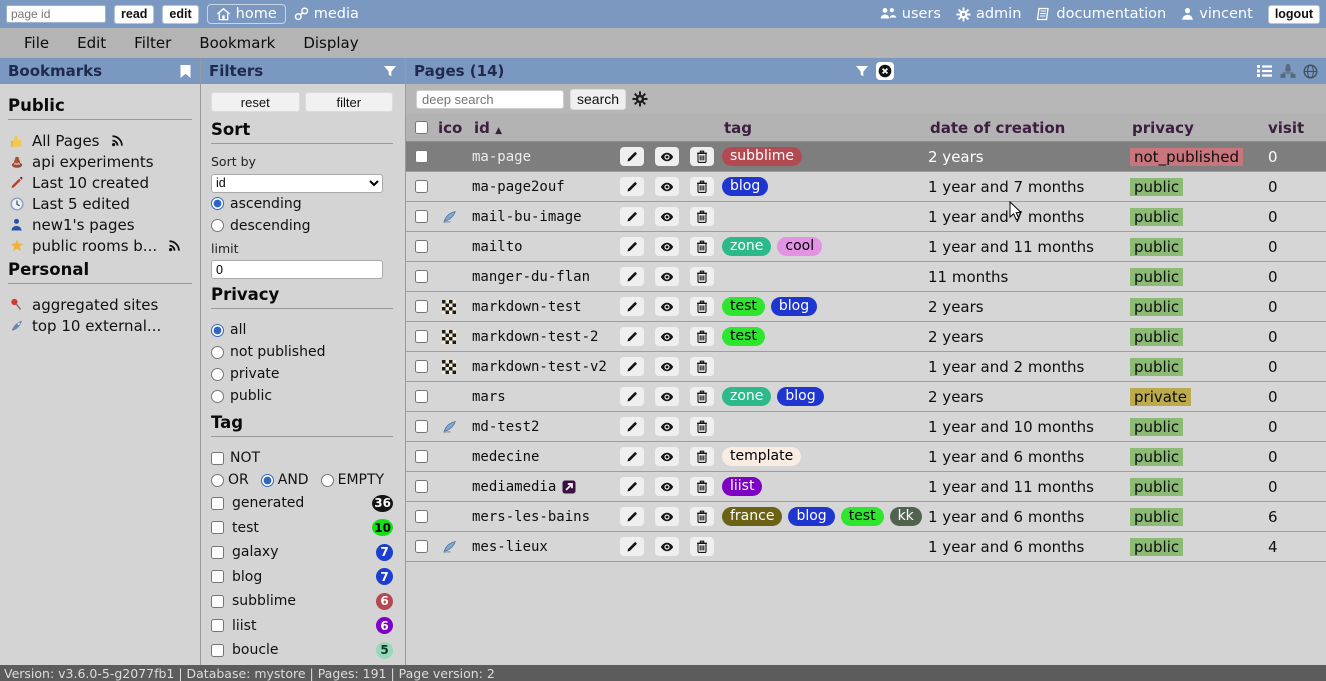 Image resolution: width=1326 pixels, height=681 pixels. I want to click on page-id: ma-page2ouf, so click(546, 187).